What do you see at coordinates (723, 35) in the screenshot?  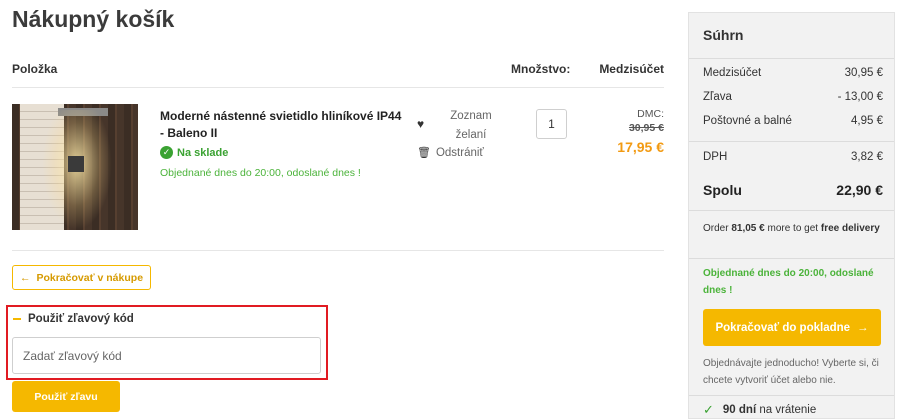 I see `summary-title: Súhrn` at bounding box center [723, 35].